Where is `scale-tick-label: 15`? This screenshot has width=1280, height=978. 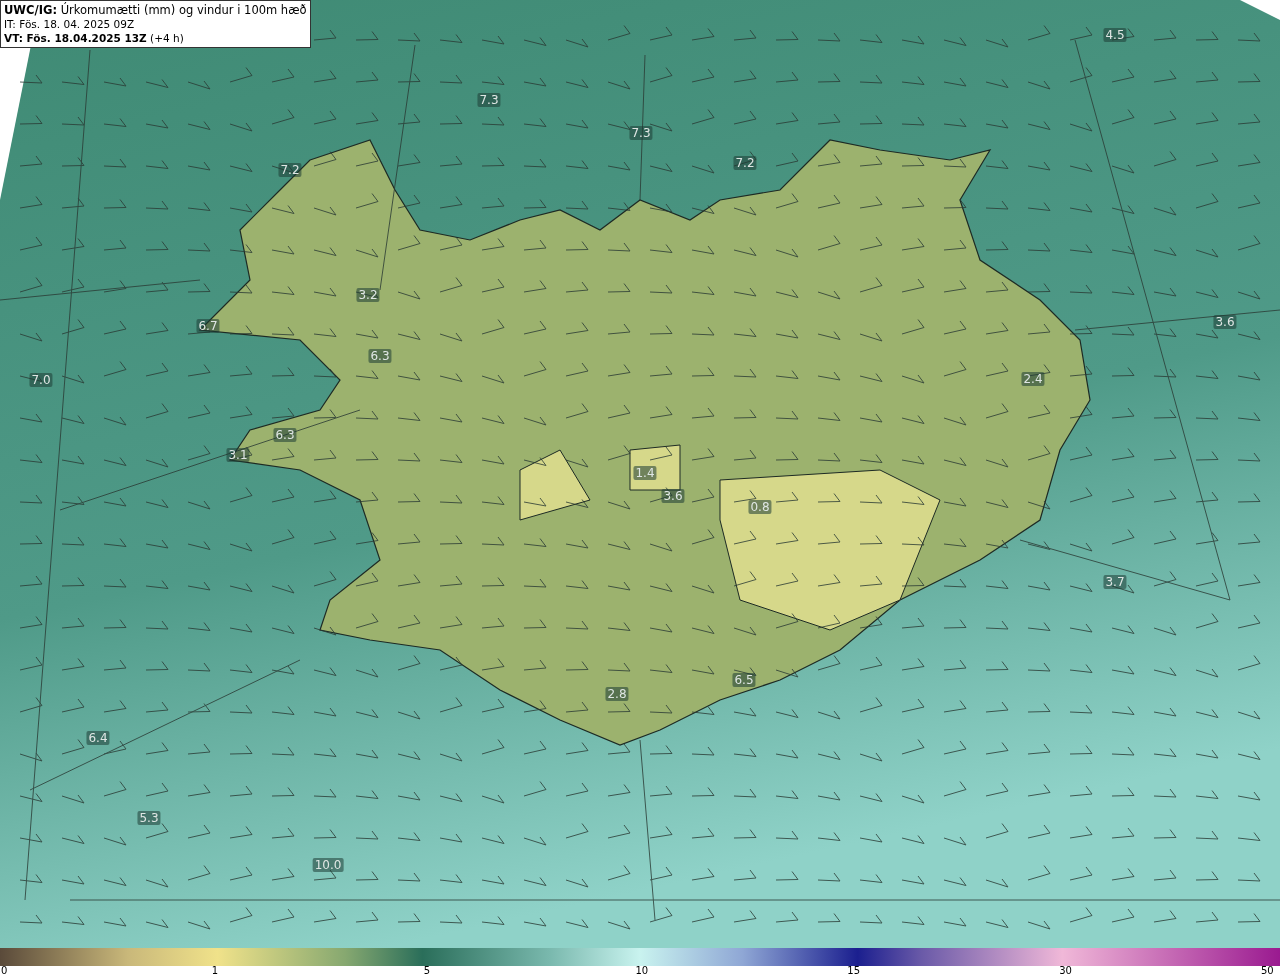 scale-tick-label: 15 is located at coordinates (854, 970).